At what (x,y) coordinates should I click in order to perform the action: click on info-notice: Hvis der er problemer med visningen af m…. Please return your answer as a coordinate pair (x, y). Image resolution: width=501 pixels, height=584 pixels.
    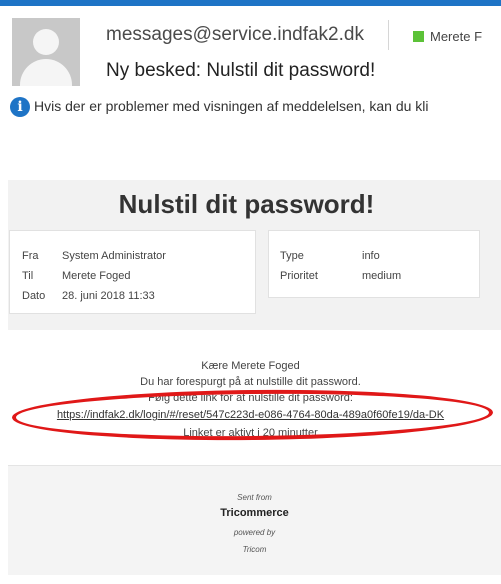
    Looking at the image, I should click on (231, 106).